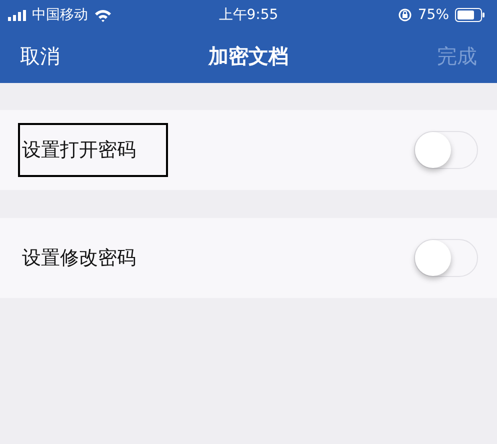 The width and height of the screenshot is (497, 444). I want to click on clock-time: 上午9:55, so click(249, 15).